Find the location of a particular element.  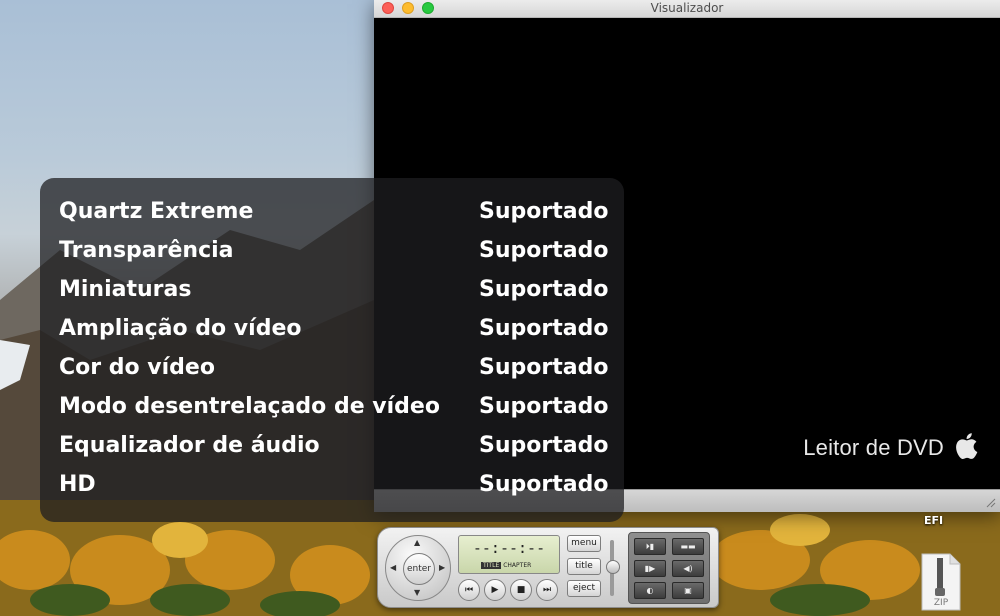

navigation-dpad: ▲ ▼ ◀ ▶ enter is located at coordinates (418, 568).